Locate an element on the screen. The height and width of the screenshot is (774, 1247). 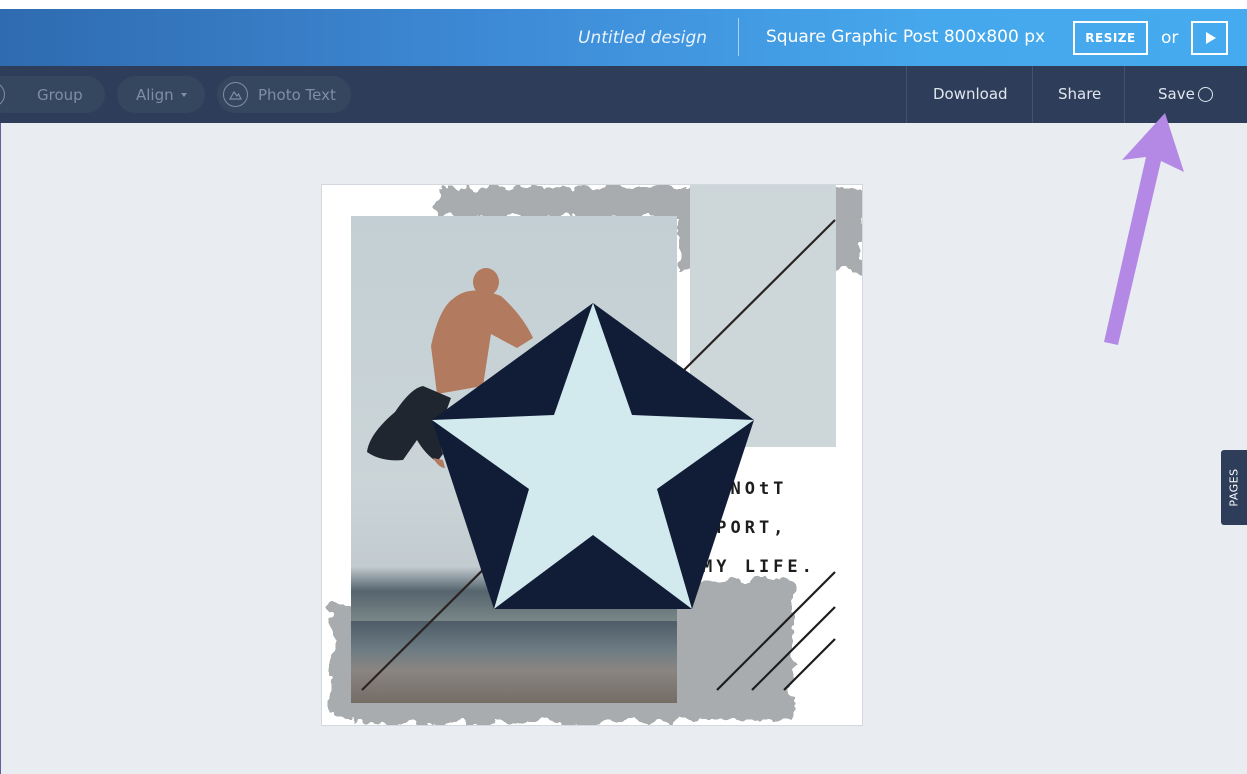
save-status-icon is located at coordinates (1205, 94).